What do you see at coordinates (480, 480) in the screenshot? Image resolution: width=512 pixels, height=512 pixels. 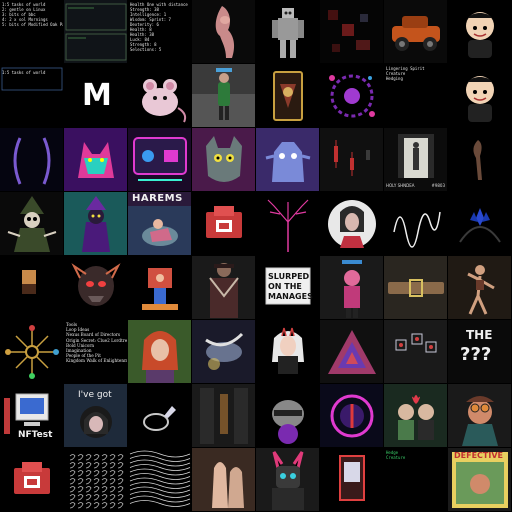 I see `nft-thumbnail-r7c7: DEFECTIVE` at bounding box center [480, 480].